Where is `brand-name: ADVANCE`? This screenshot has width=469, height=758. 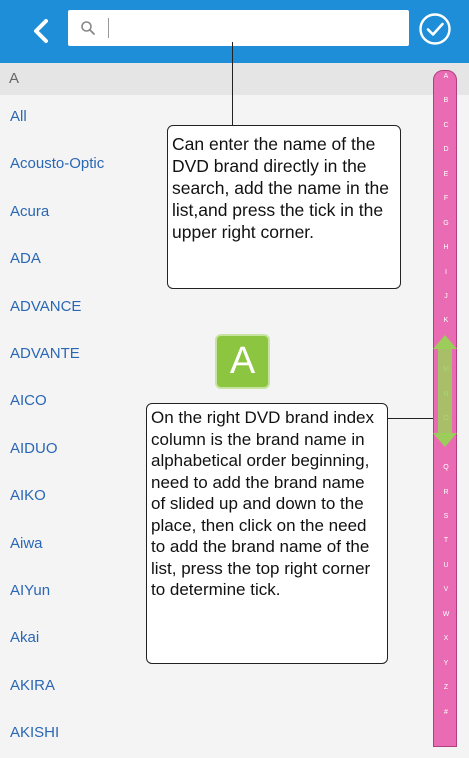 brand-name: ADVANCE is located at coordinates (46, 306).